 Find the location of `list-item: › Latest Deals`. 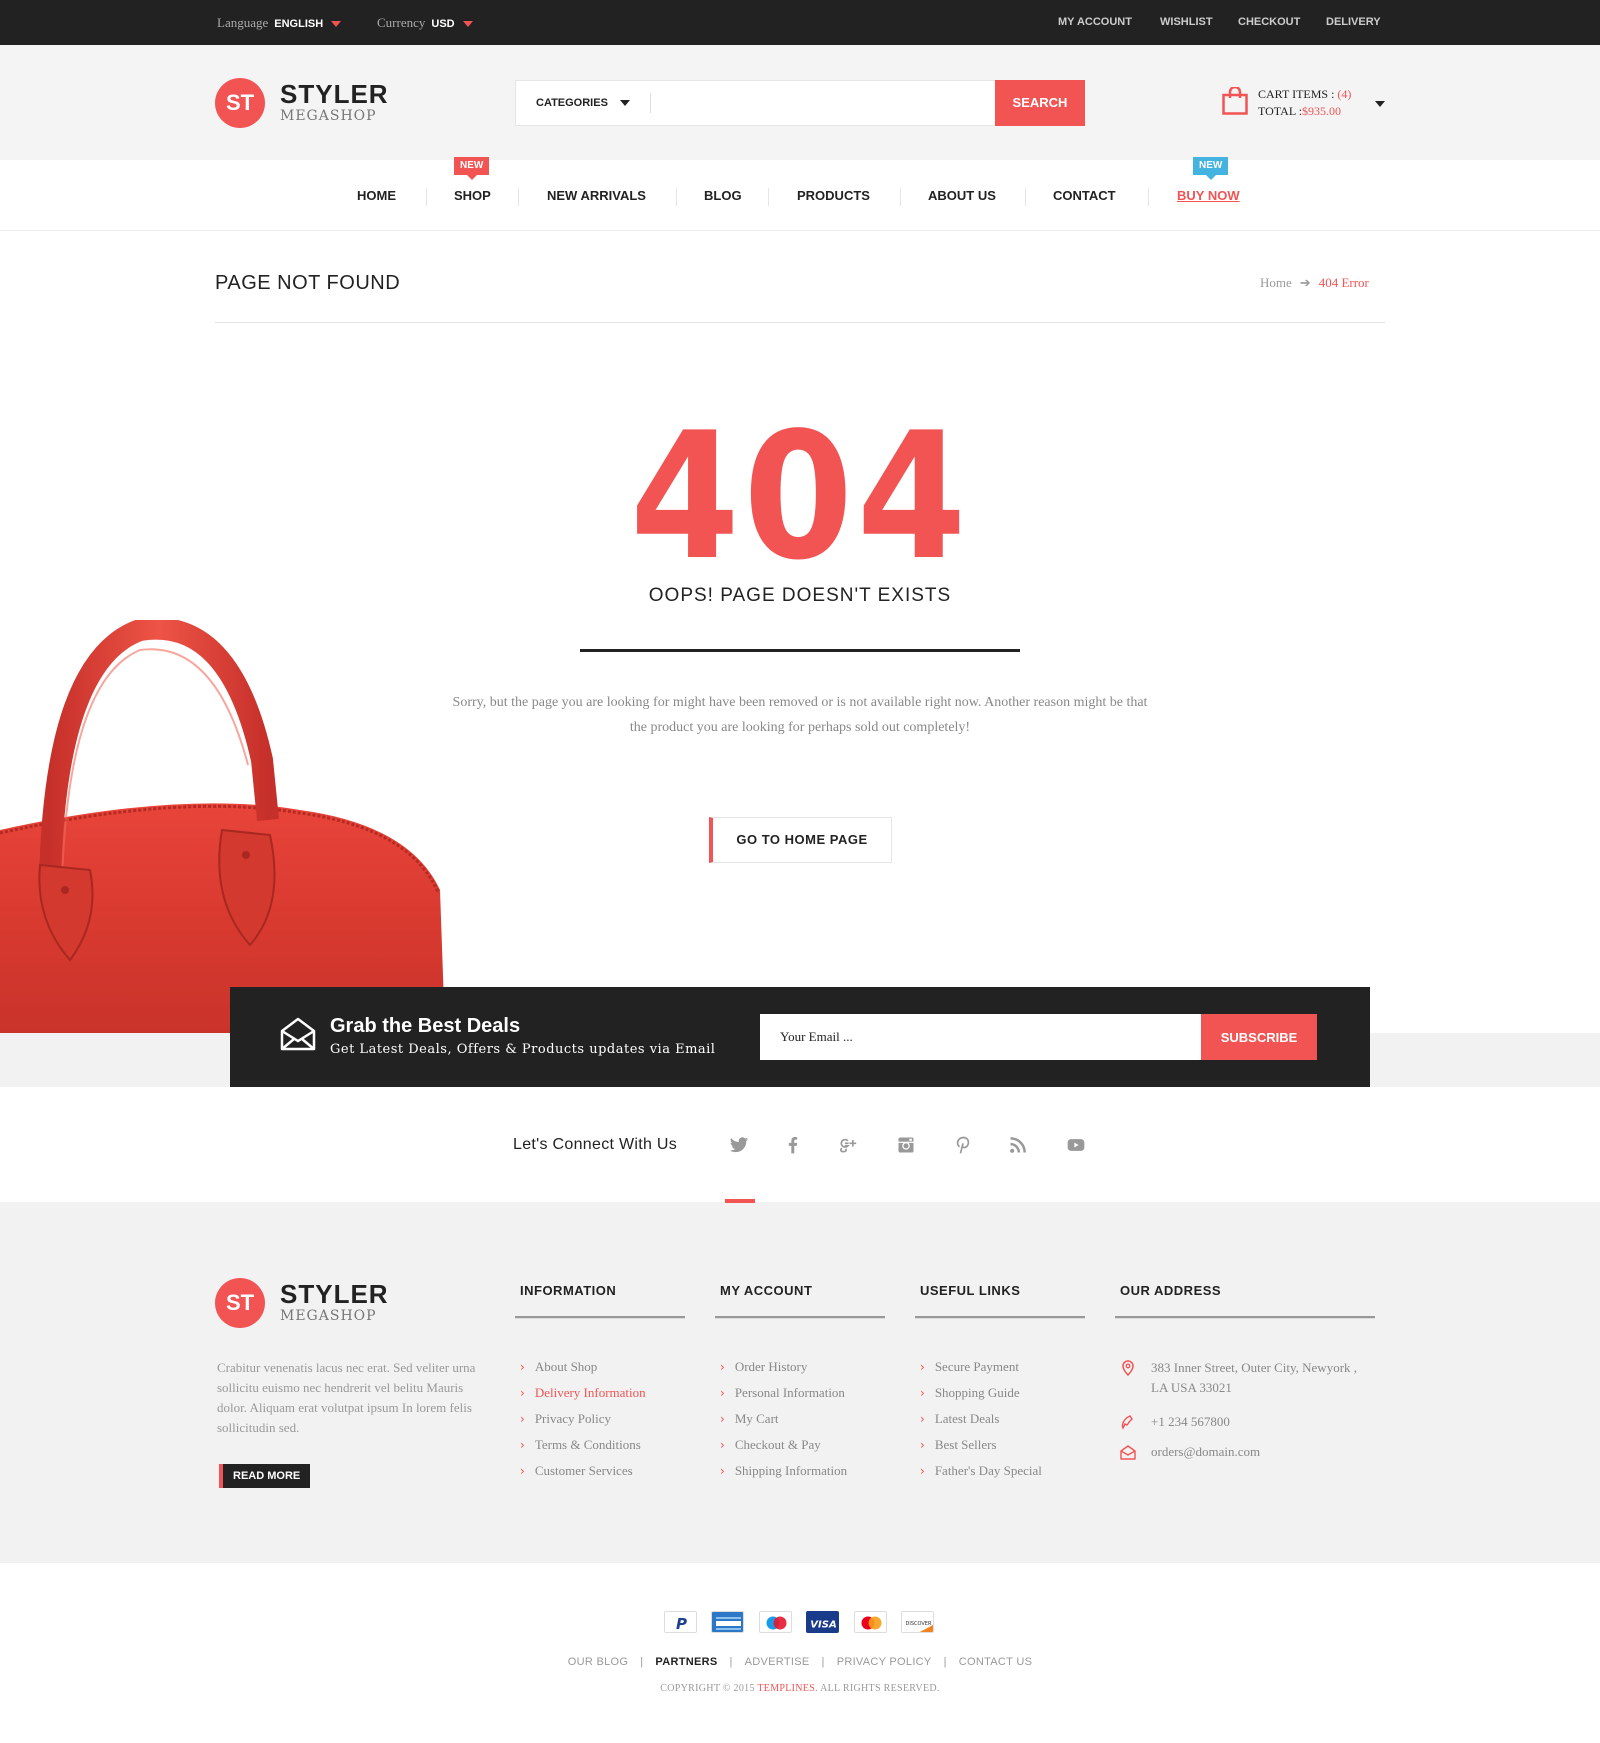

list-item: › Latest Deals is located at coordinates (981, 1421).